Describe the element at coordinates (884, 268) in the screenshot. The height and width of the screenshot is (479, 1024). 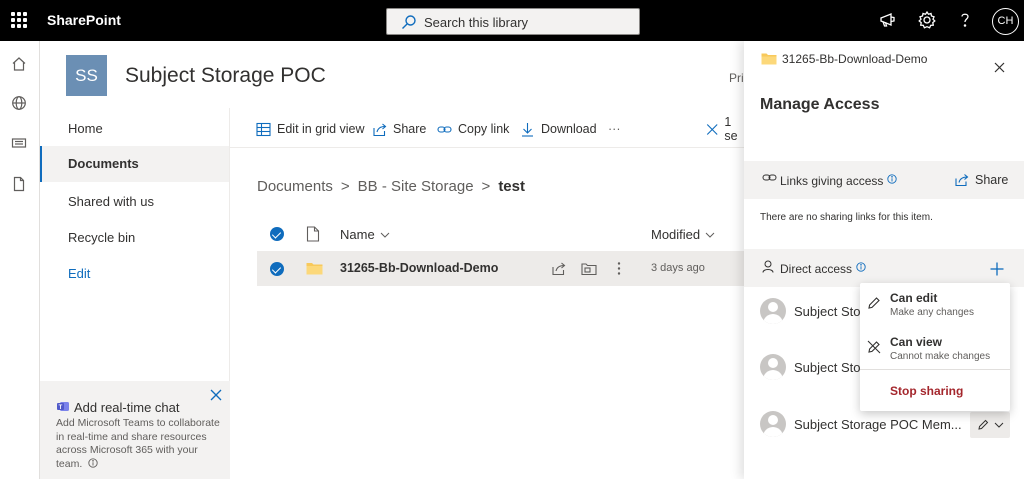
I see `direct-access-header: Direct access` at that location.